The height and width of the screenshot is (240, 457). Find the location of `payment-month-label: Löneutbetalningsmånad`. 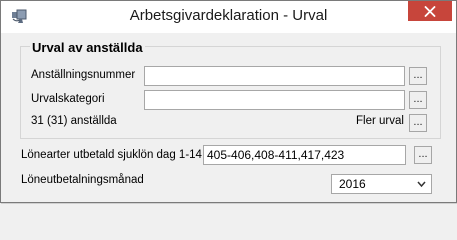

payment-month-label: Löneutbetalningsmånad is located at coordinates (82, 180).